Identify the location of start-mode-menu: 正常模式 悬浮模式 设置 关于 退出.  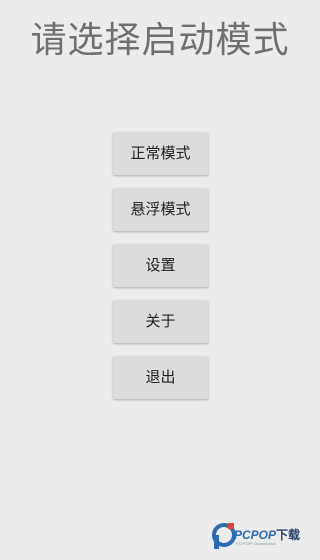
(160, 272).